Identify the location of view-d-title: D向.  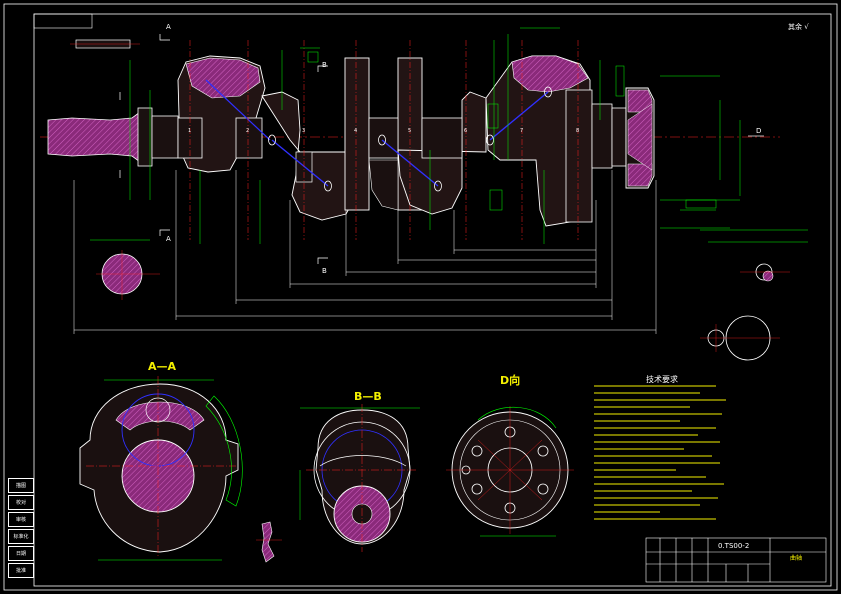
(510, 380).